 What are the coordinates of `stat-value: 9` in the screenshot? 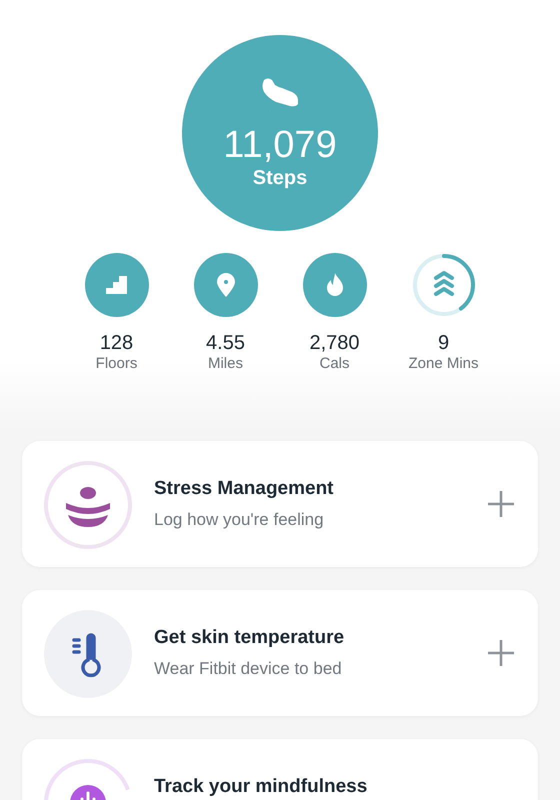 It's located at (444, 343).